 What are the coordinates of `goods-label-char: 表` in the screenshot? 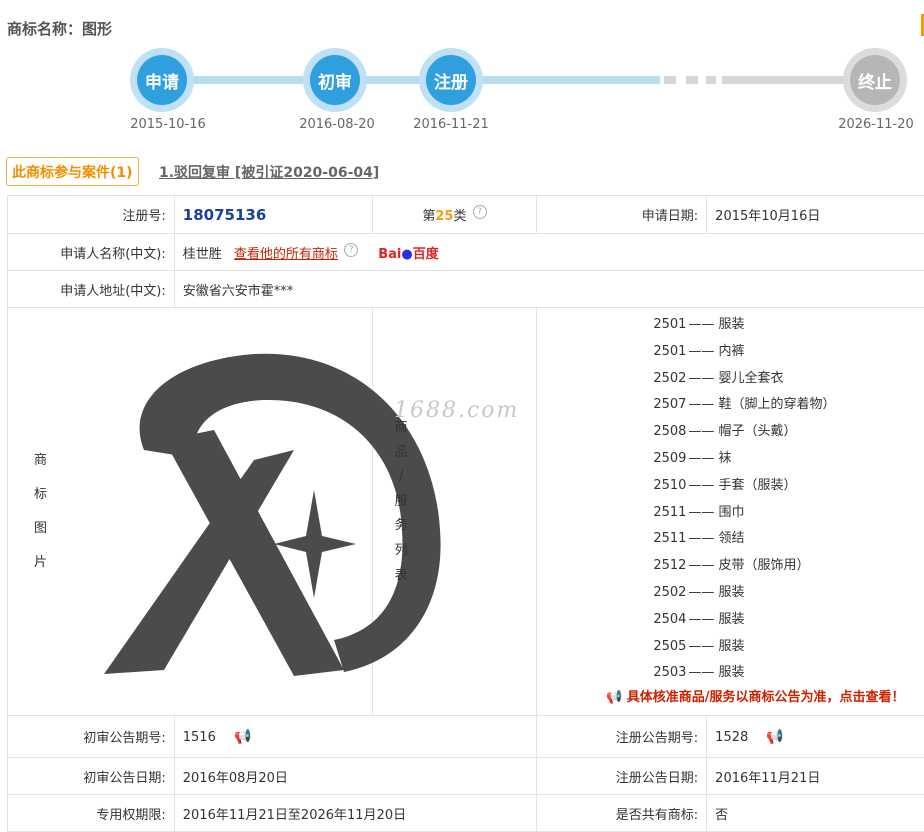 It's located at (401, 575).